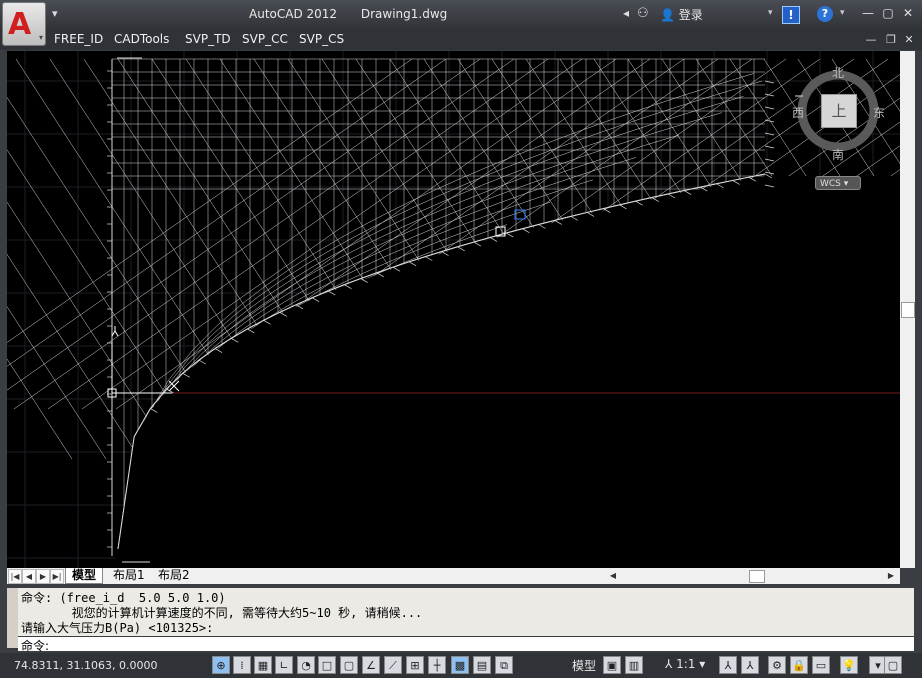 This screenshot has width=922, height=678. Describe the element at coordinates (849, 665) in the screenshot. I see `isolate-objects-icon: 💡` at that location.